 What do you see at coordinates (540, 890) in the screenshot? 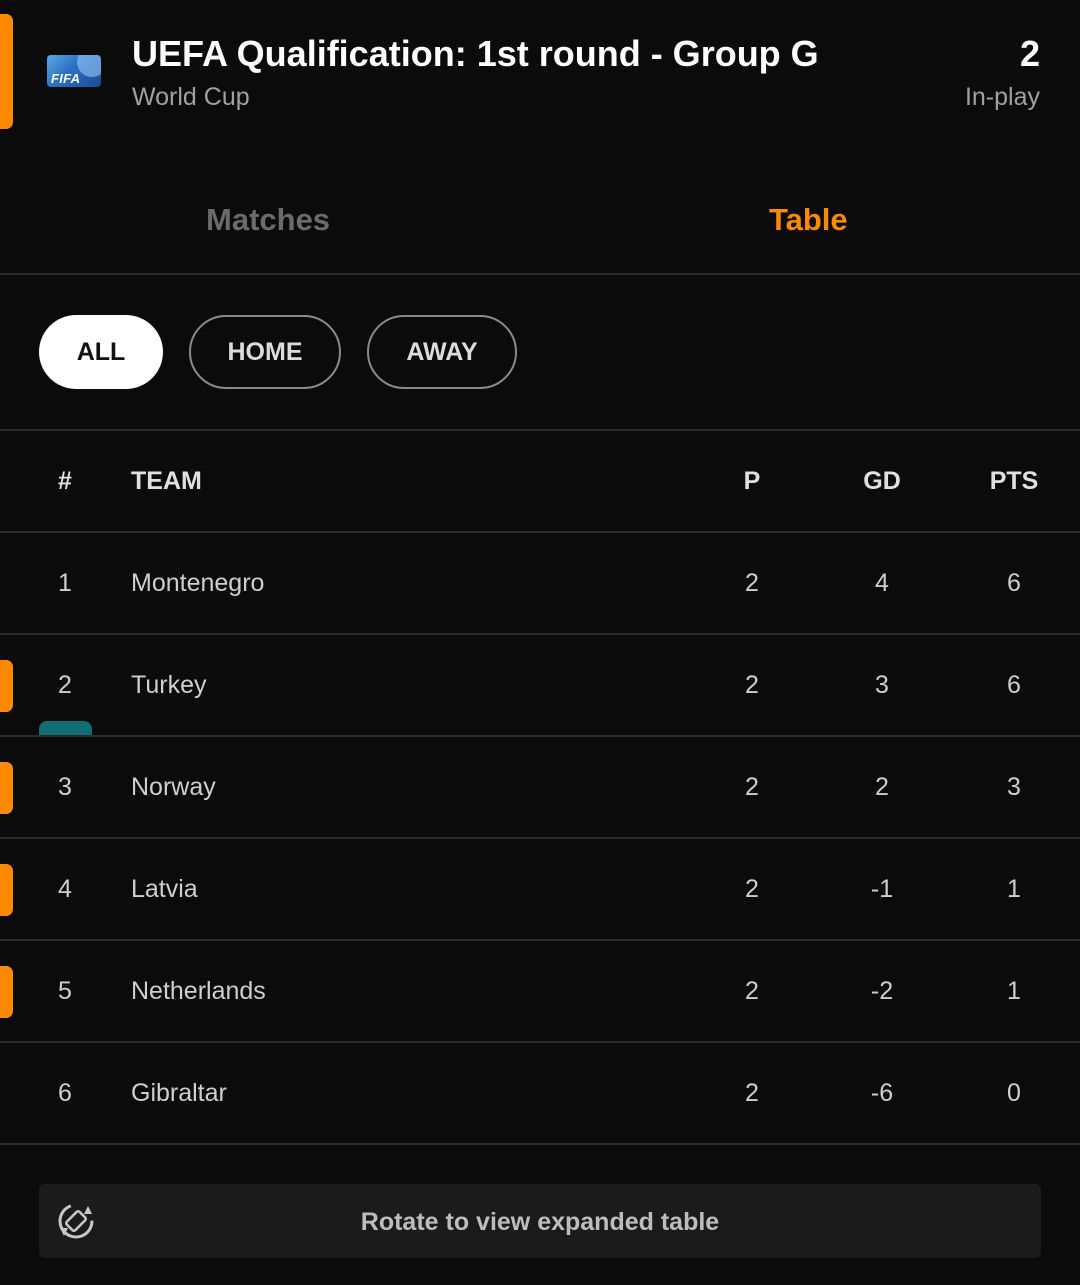
I see `table-row: 4 Latvia 2 -1 1` at bounding box center [540, 890].